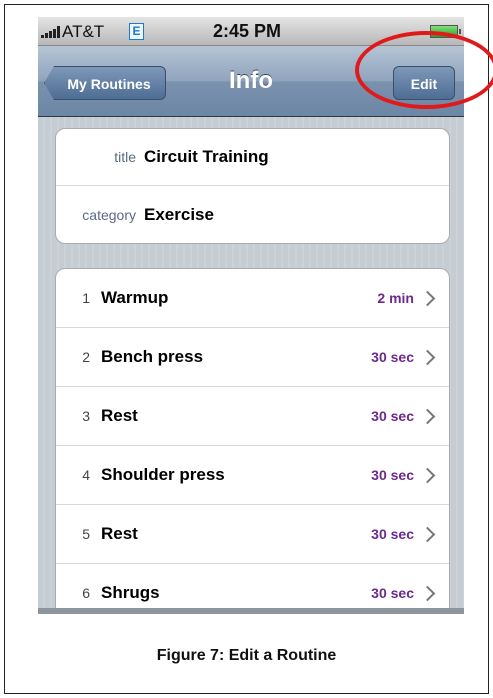  Describe the element at coordinates (125, 157) in the screenshot. I see `info-label: title` at that location.